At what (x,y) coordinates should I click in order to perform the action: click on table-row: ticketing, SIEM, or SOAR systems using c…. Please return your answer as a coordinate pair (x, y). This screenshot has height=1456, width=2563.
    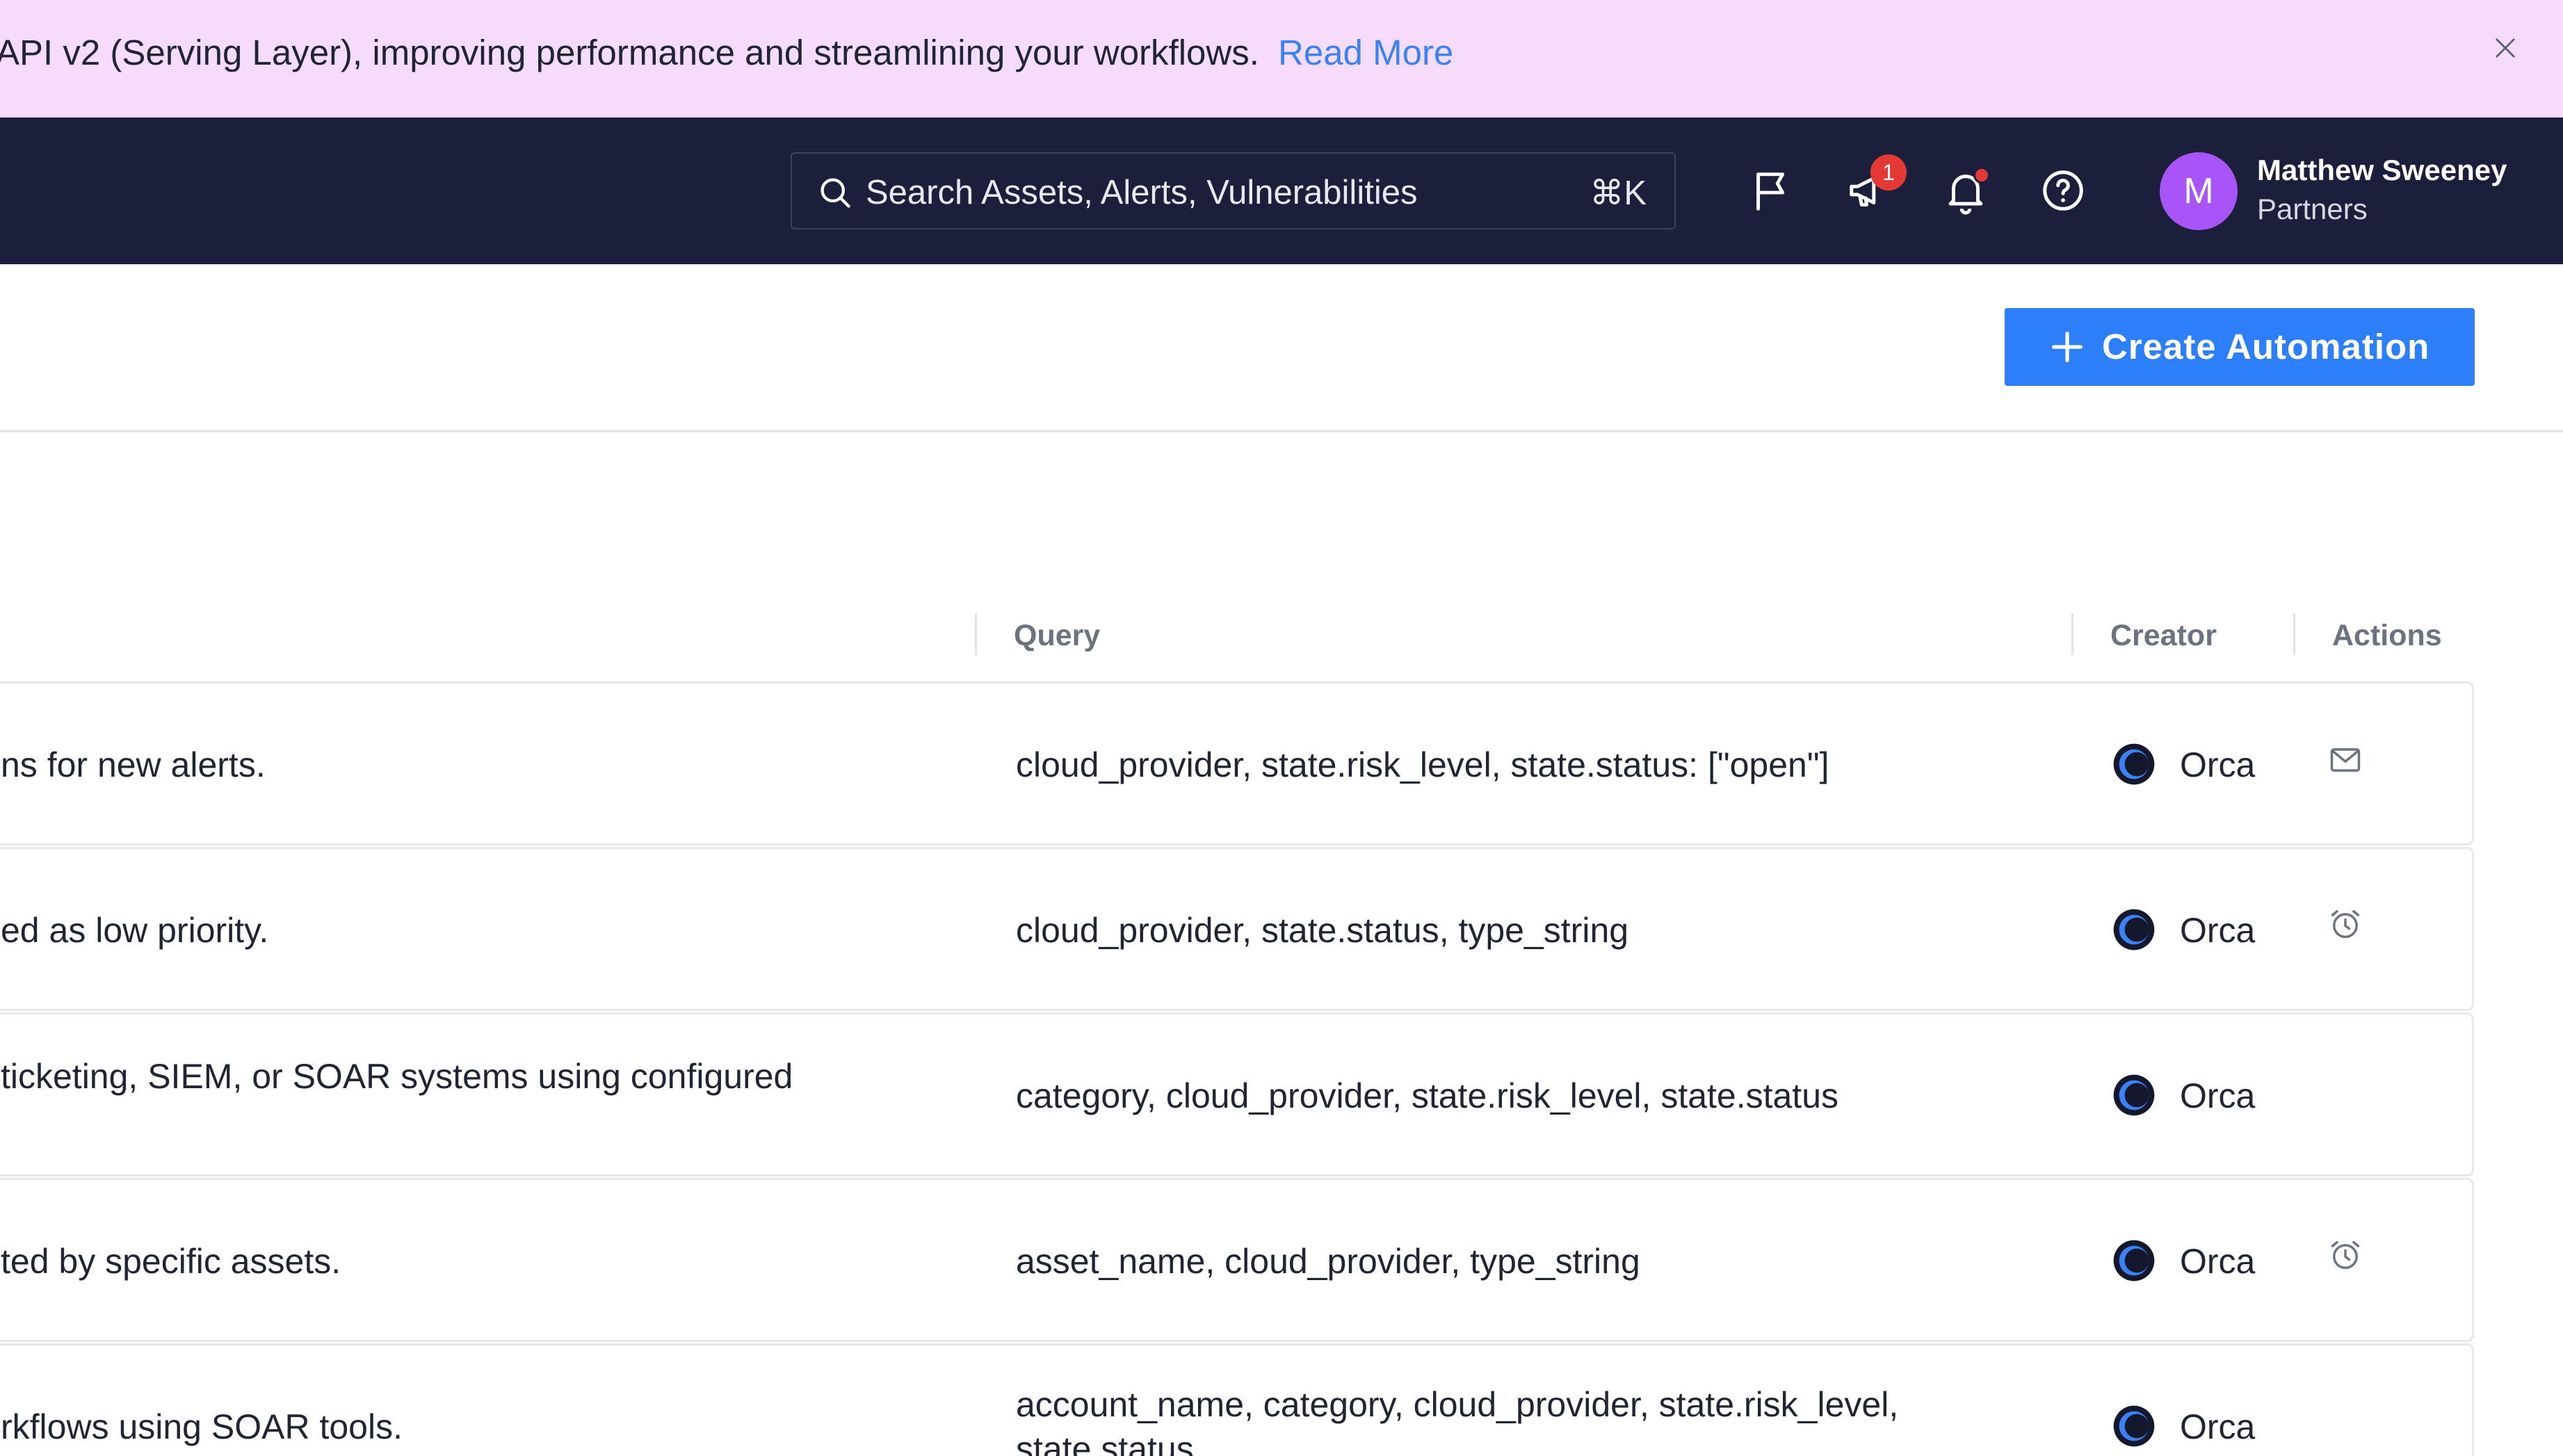
    Looking at the image, I should click on (1237, 1094).